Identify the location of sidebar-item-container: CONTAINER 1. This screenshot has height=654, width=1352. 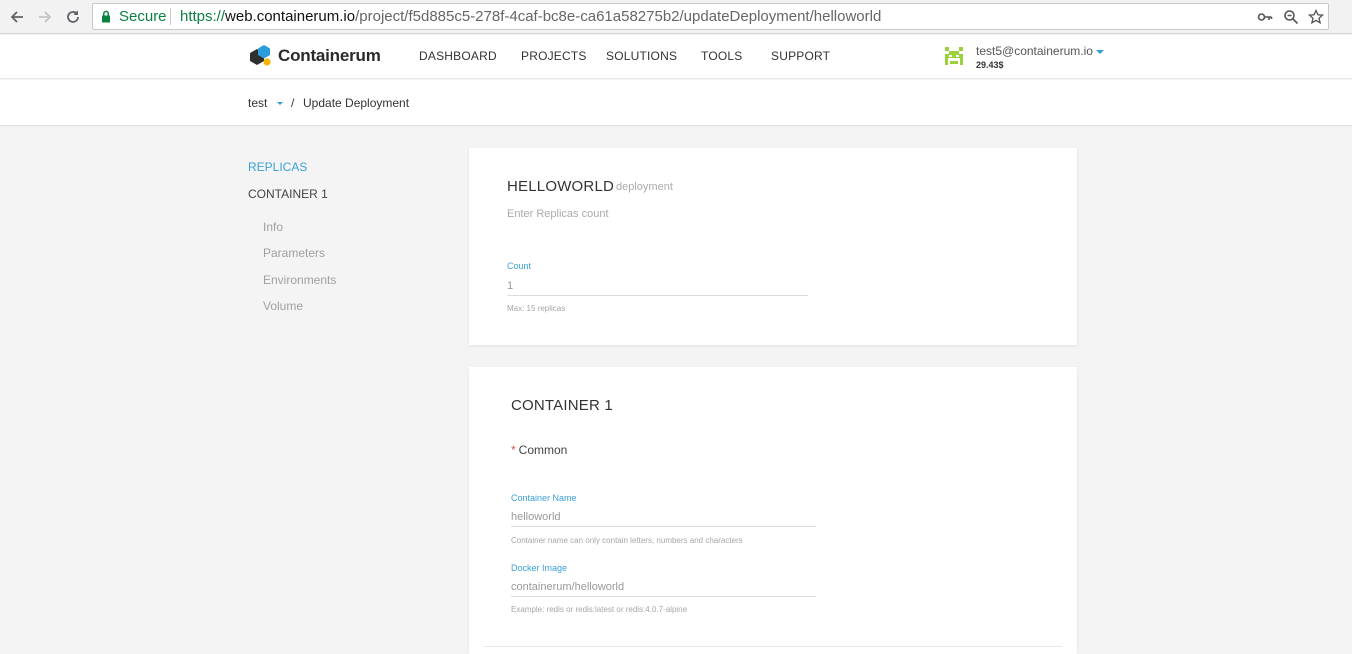
(288, 194).